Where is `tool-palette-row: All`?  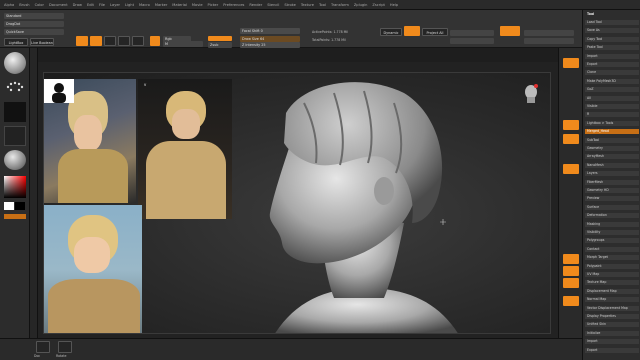
tool-palette-row: All is located at coordinates (612, 98).